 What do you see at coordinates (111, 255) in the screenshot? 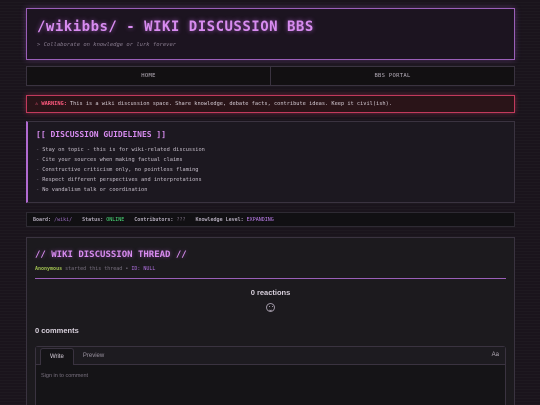
I see `thread-title: // WIKI DISCUSSION THREAD //` at bounding box center [111, 255].